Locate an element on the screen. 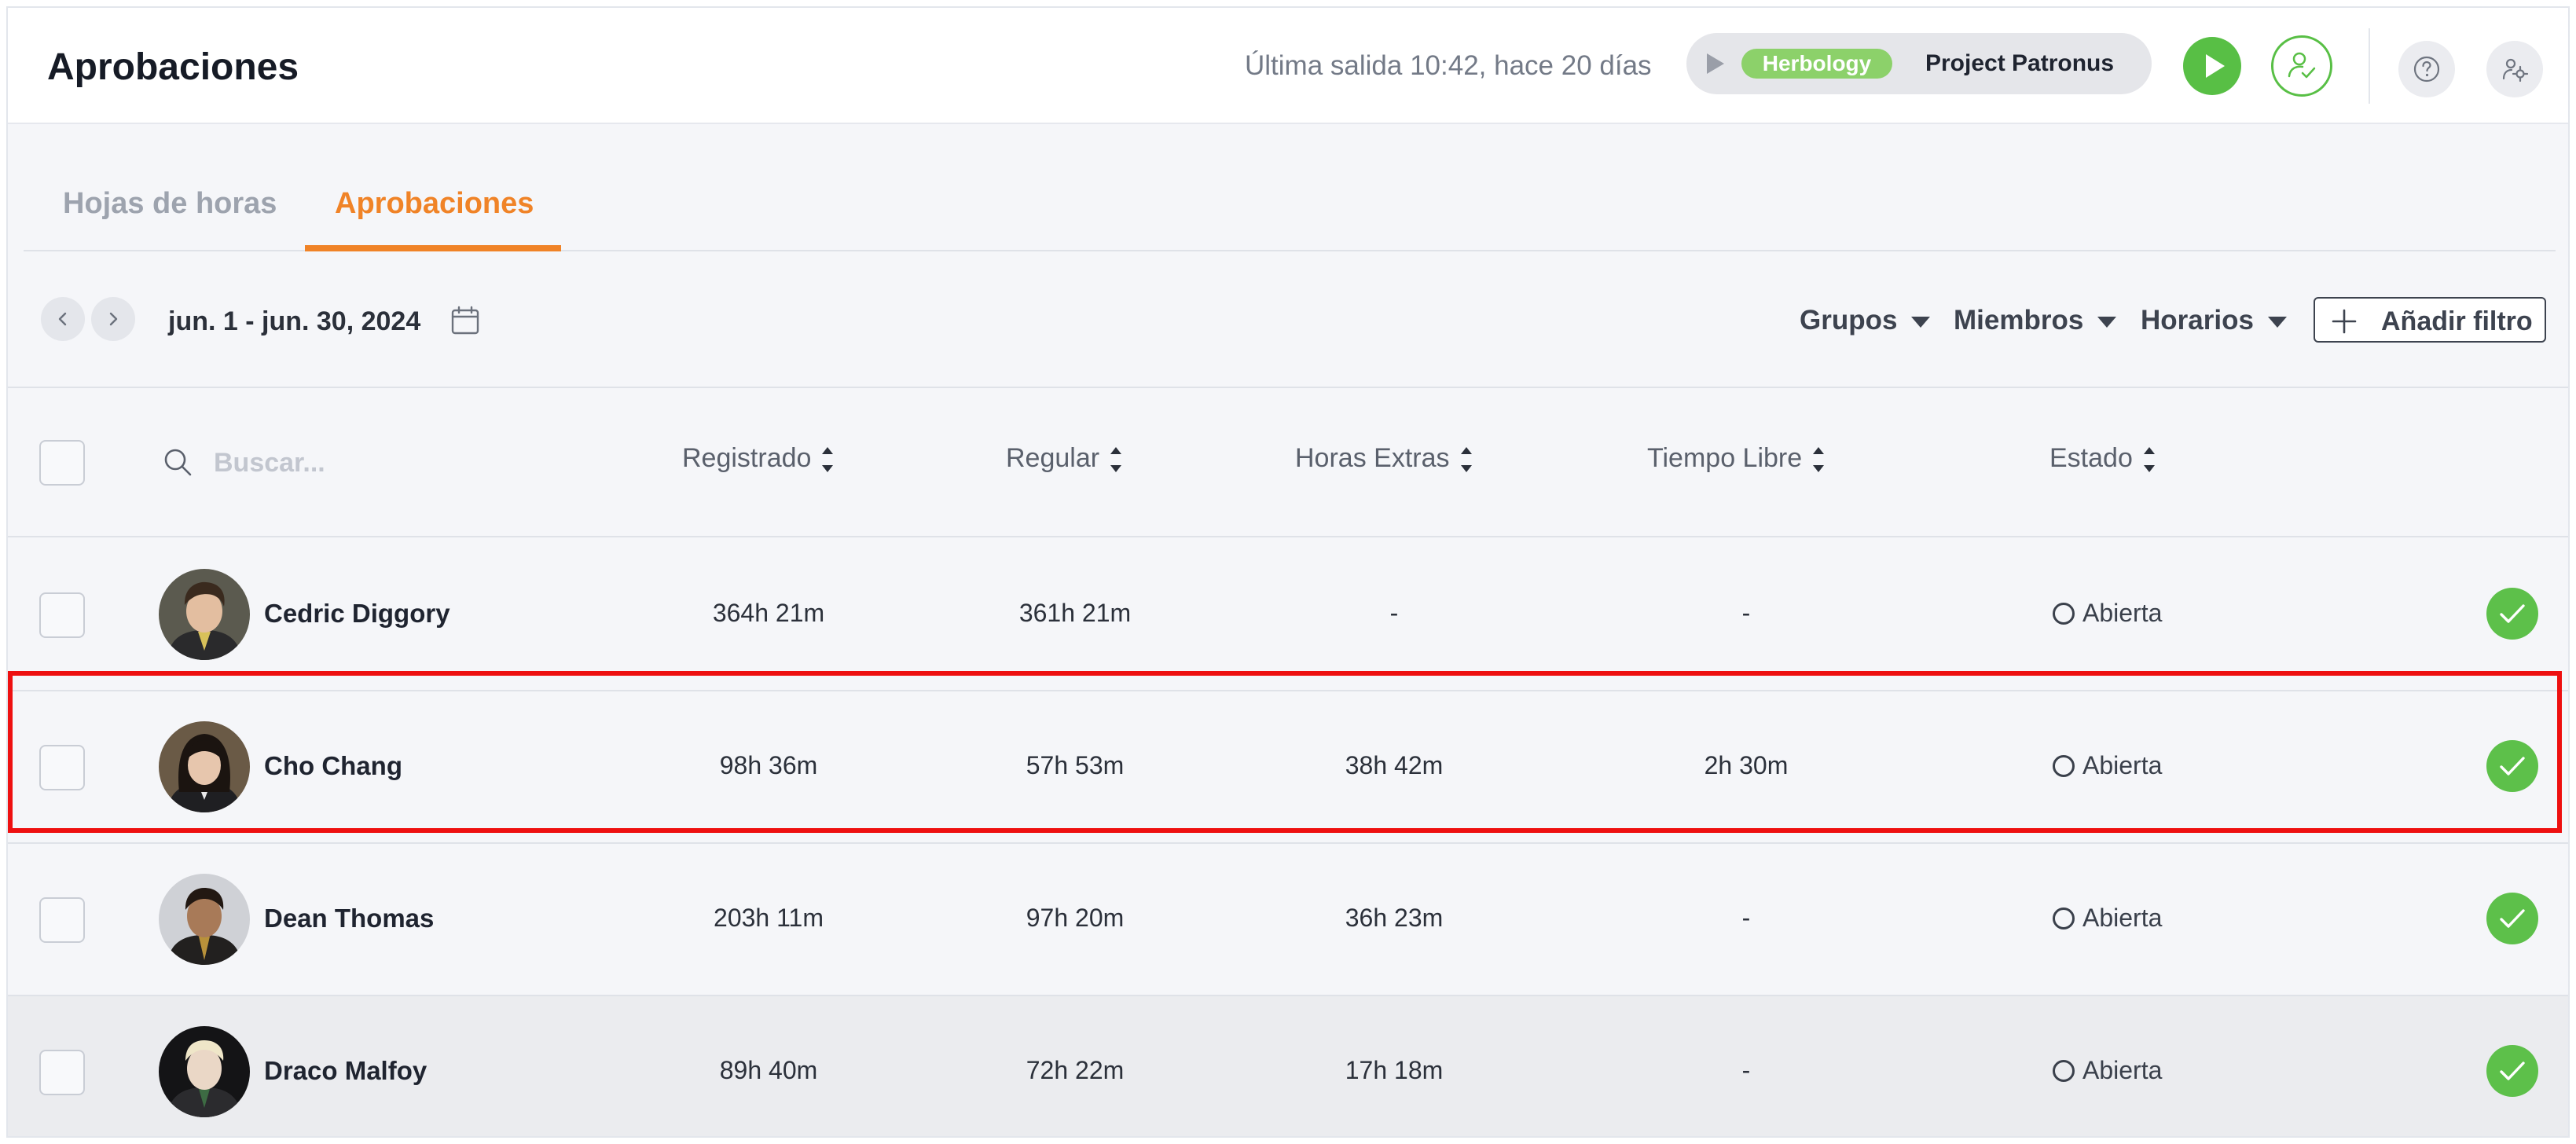  previous-period-button is located at coordinates (63, 319).